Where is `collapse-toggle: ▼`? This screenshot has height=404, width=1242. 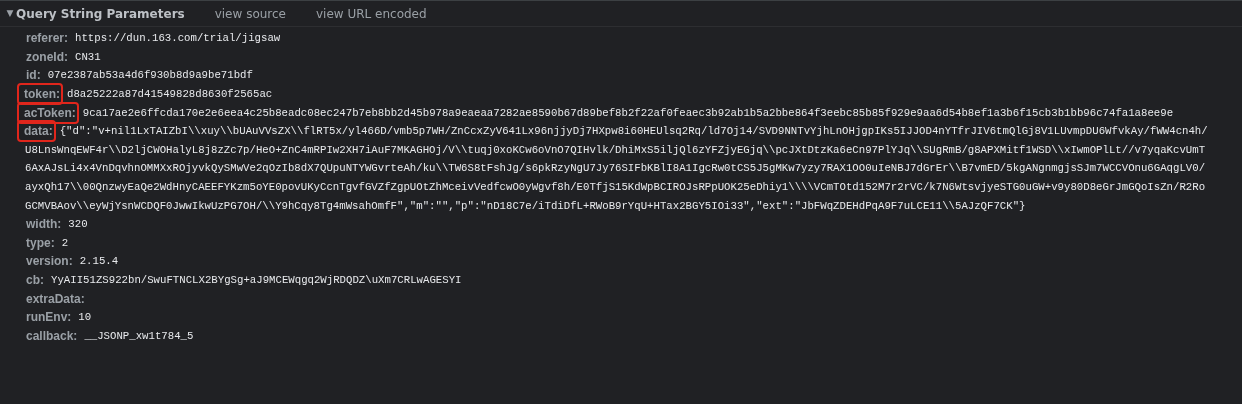
collapse-toggle: ▼ is located at coordinates (10, 13).